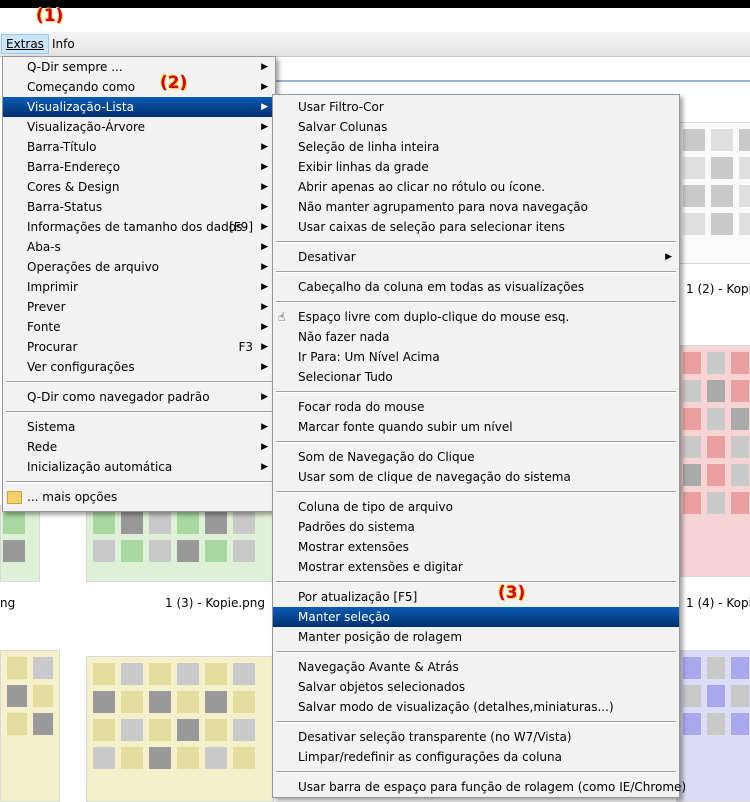 The image size is (750, 802). I want to click on menu-item-padroes-sistema: Padrões do sistema, so click(476, 527).